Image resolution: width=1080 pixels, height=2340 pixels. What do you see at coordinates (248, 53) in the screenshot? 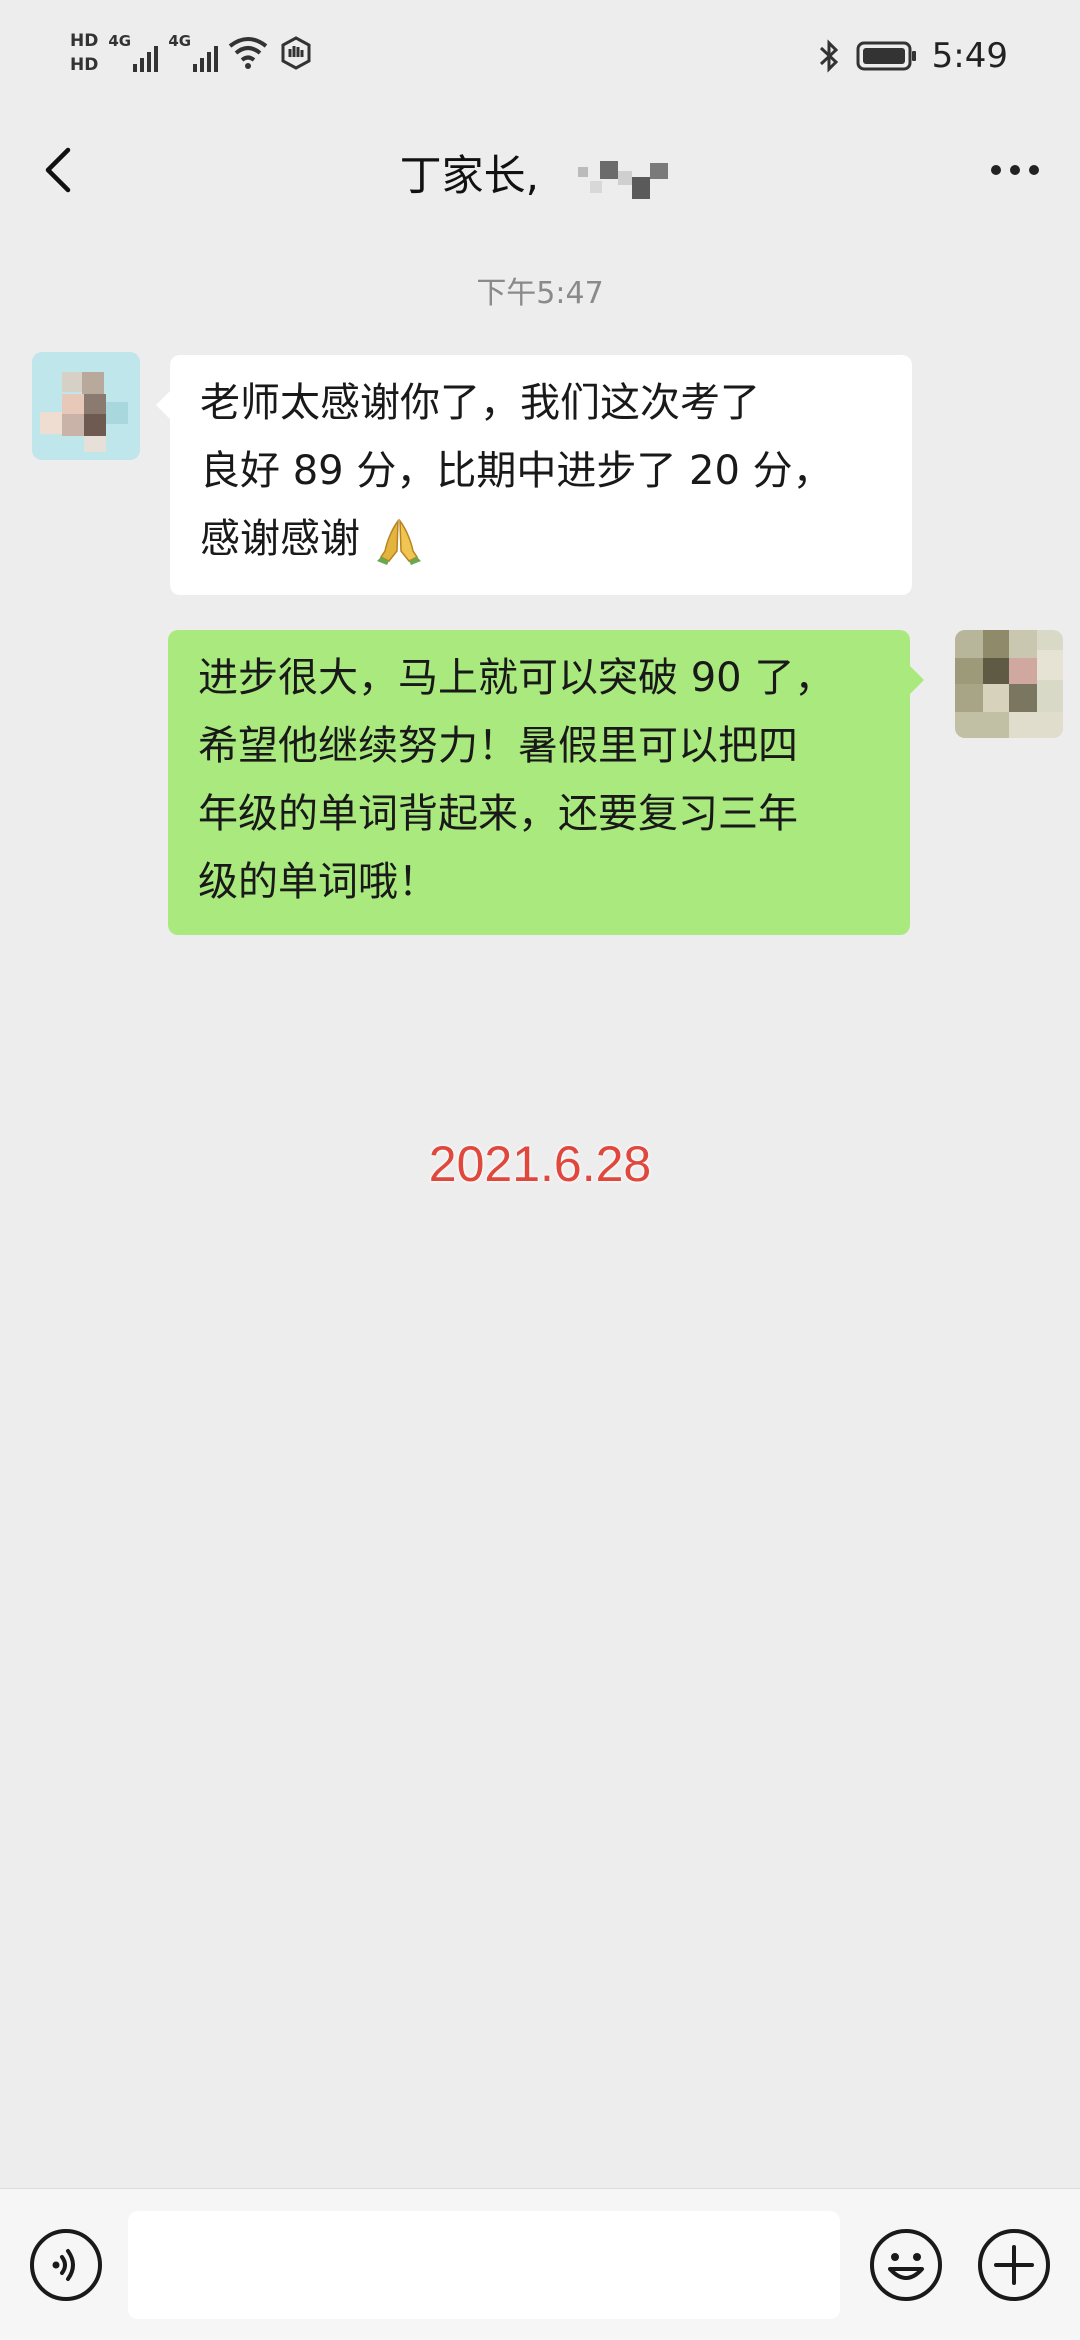
I see `wifi-icon` at bounding box center [248, 53].